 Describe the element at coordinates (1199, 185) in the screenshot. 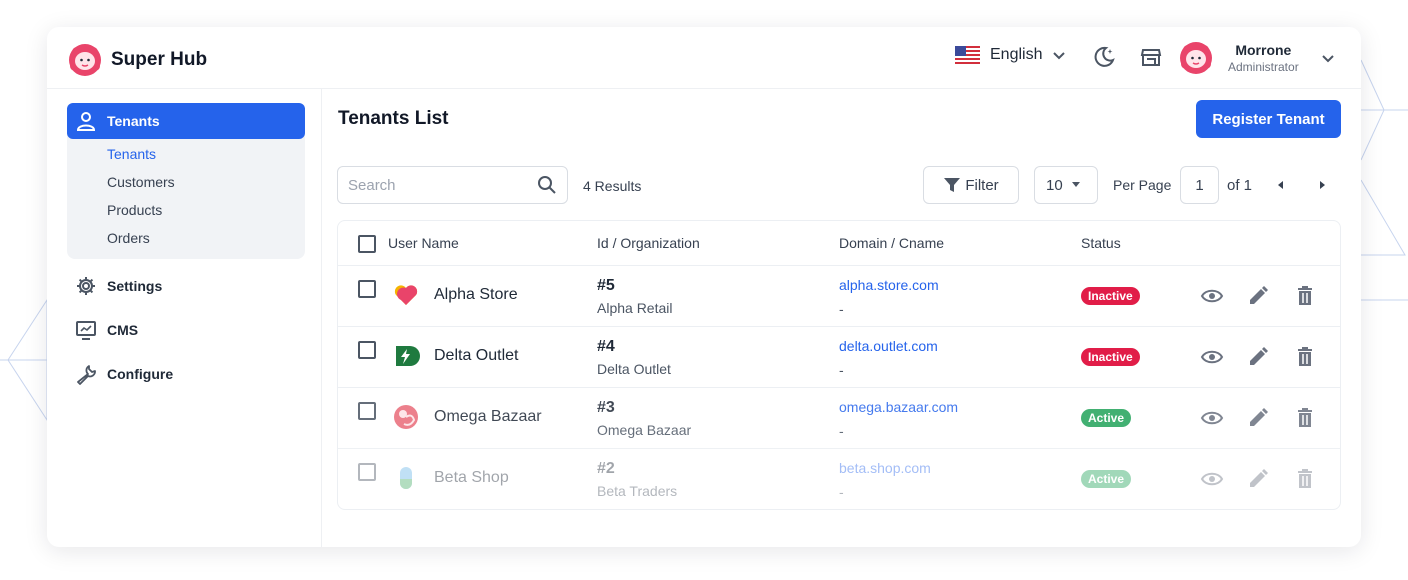

I see `page-number-input: 1` at that location.